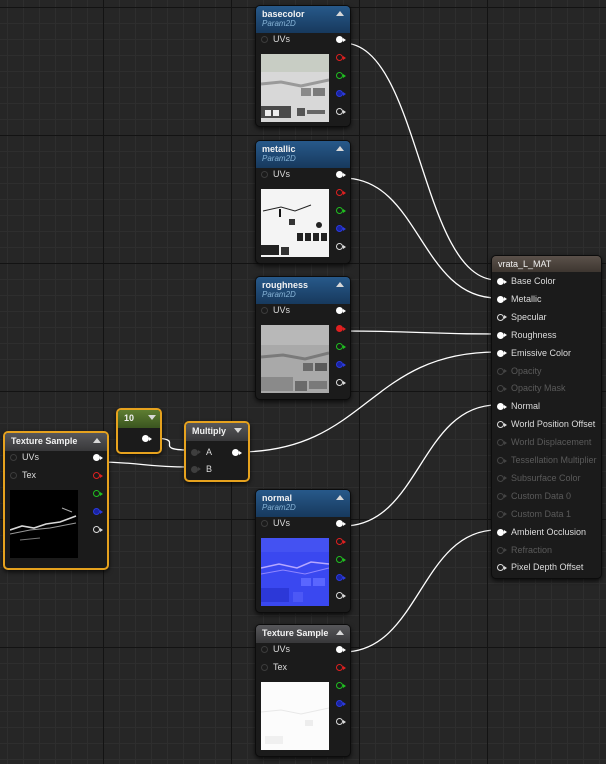 The height and width of the screenshot is (764, 606). Describe the element at coordinates (56, 500) in the screenshot. I see `texture-sample-left-node: Texture Sample UVs Tex` at that location.